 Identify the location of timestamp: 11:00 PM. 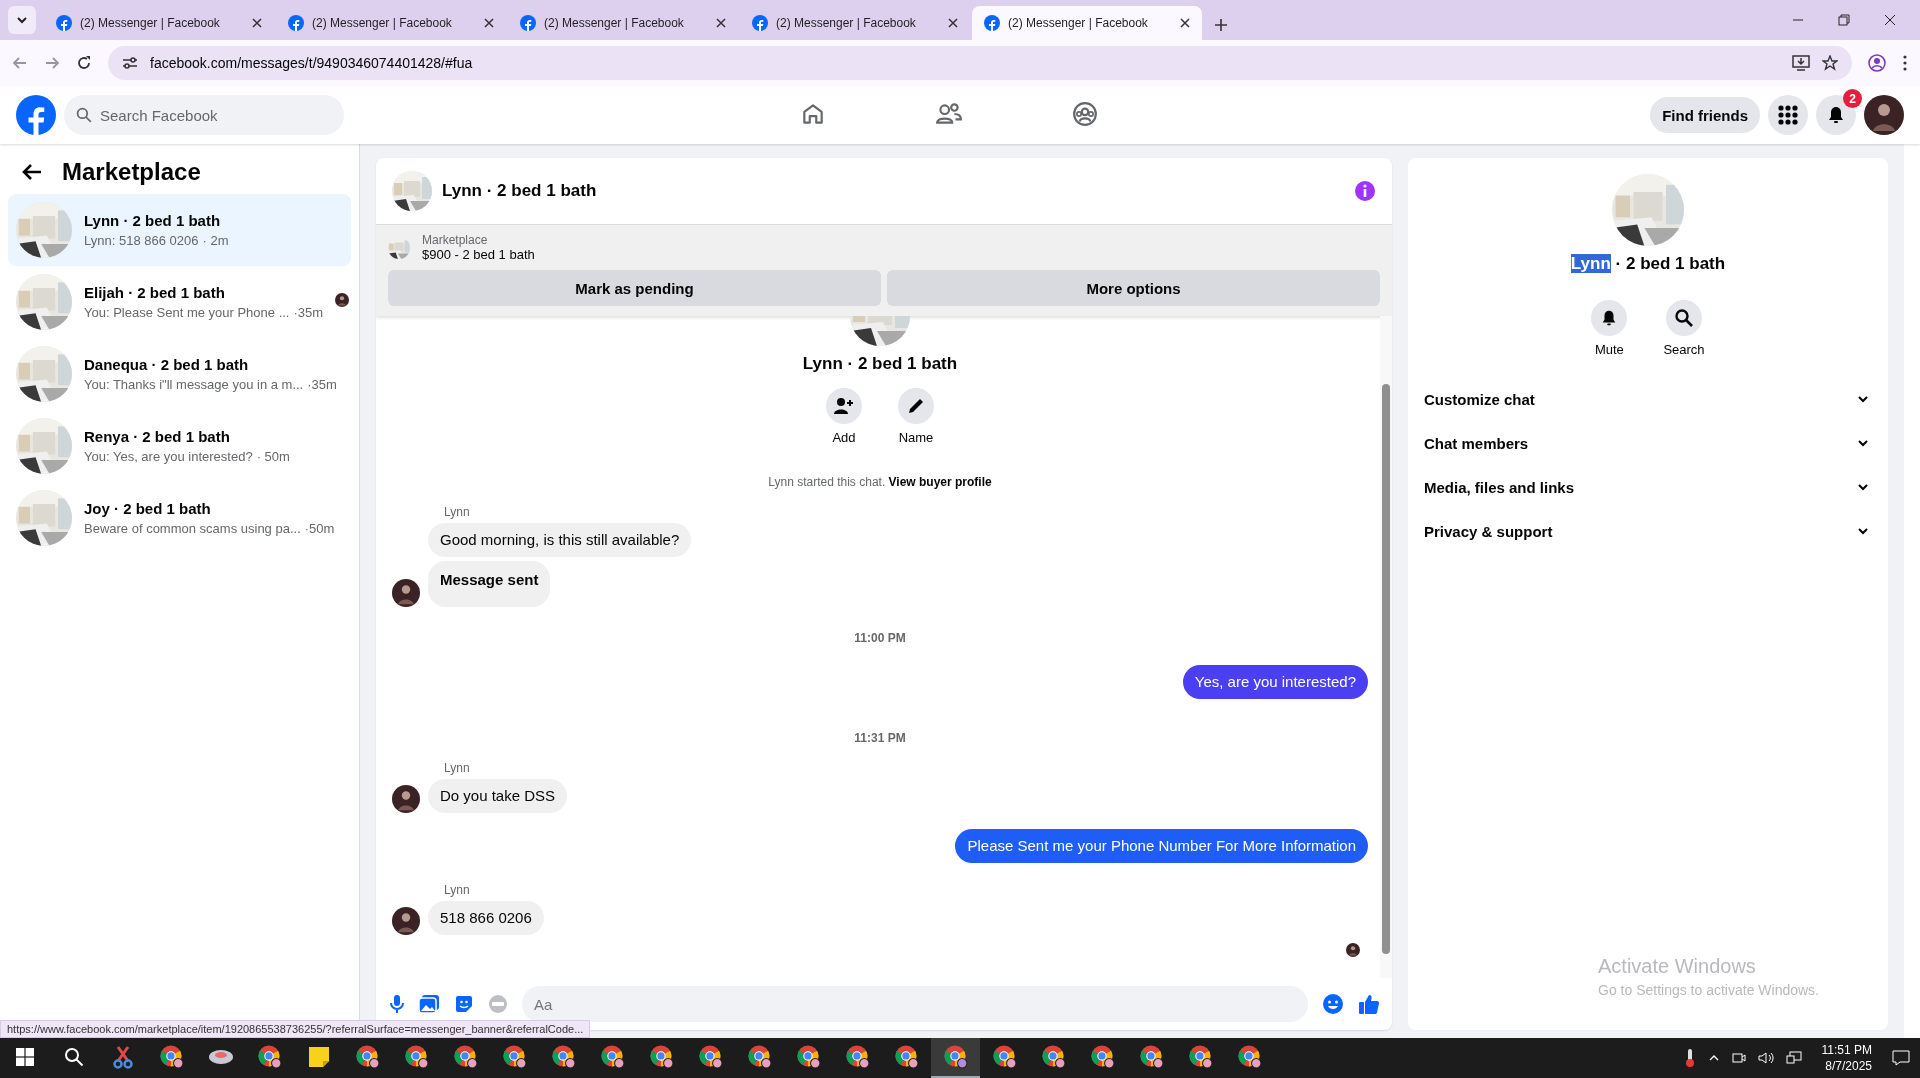
(880, 638).